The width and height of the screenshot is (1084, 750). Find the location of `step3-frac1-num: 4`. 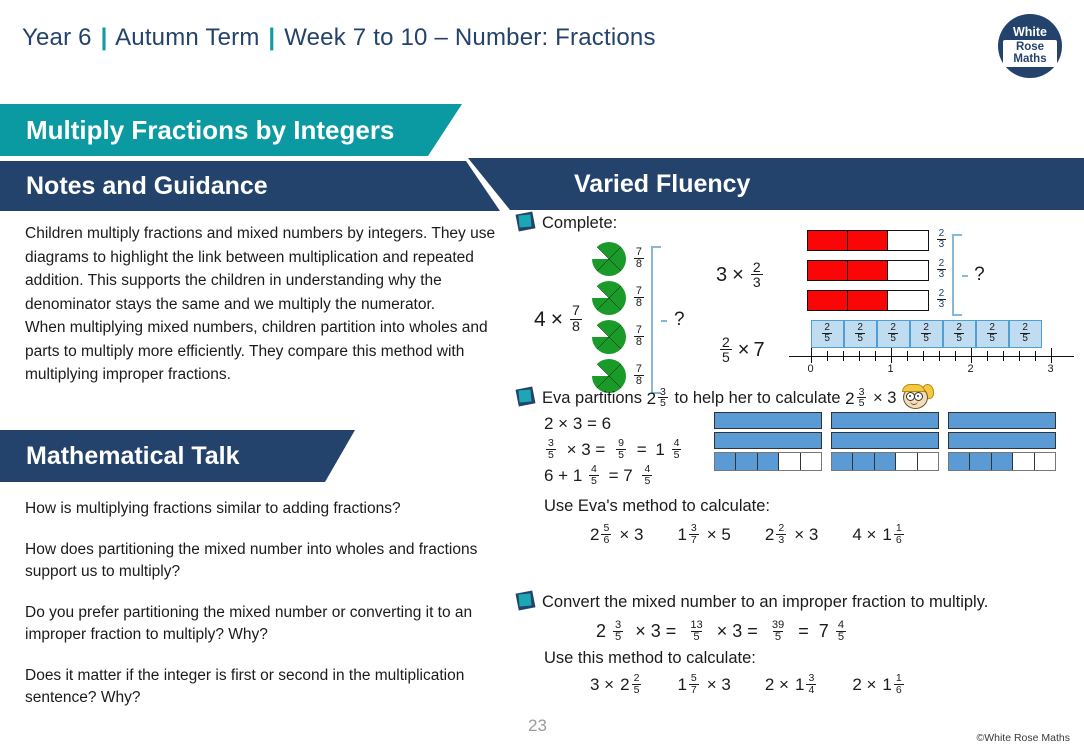

step3-frac1-num: 4 is located at coordinates (594, 469).